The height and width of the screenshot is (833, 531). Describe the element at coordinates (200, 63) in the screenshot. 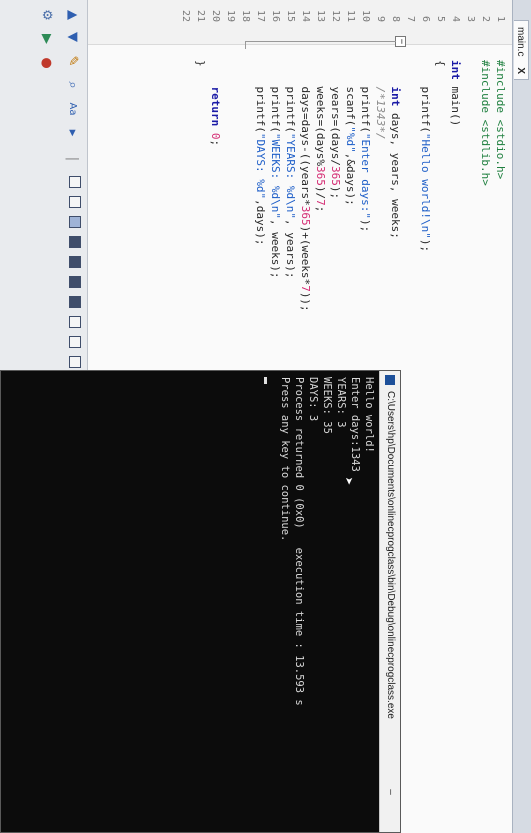

I see `code-line: }` at that location.